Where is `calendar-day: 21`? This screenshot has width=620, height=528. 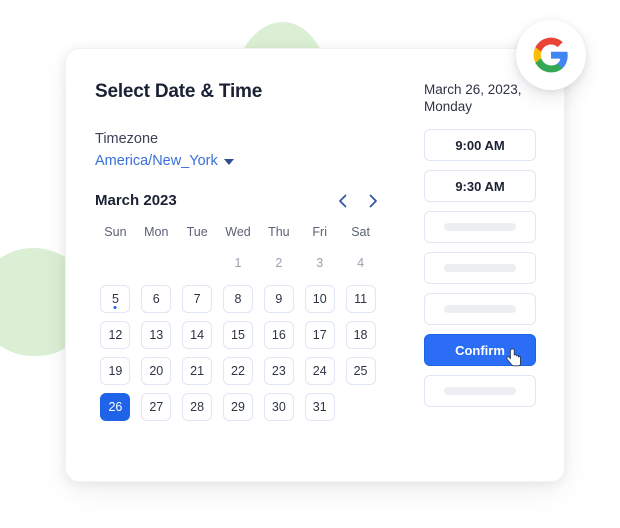
calendar-day: 21 is located at coordinates (197, 371).